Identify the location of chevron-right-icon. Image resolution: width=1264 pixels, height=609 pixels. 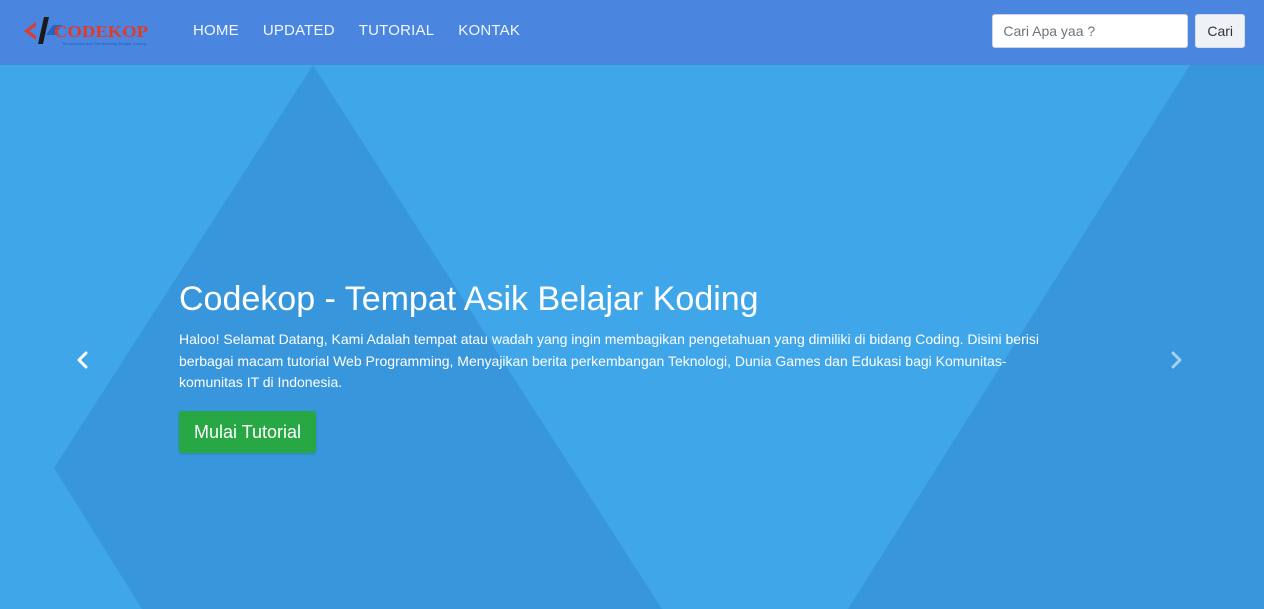
(1176, 360).